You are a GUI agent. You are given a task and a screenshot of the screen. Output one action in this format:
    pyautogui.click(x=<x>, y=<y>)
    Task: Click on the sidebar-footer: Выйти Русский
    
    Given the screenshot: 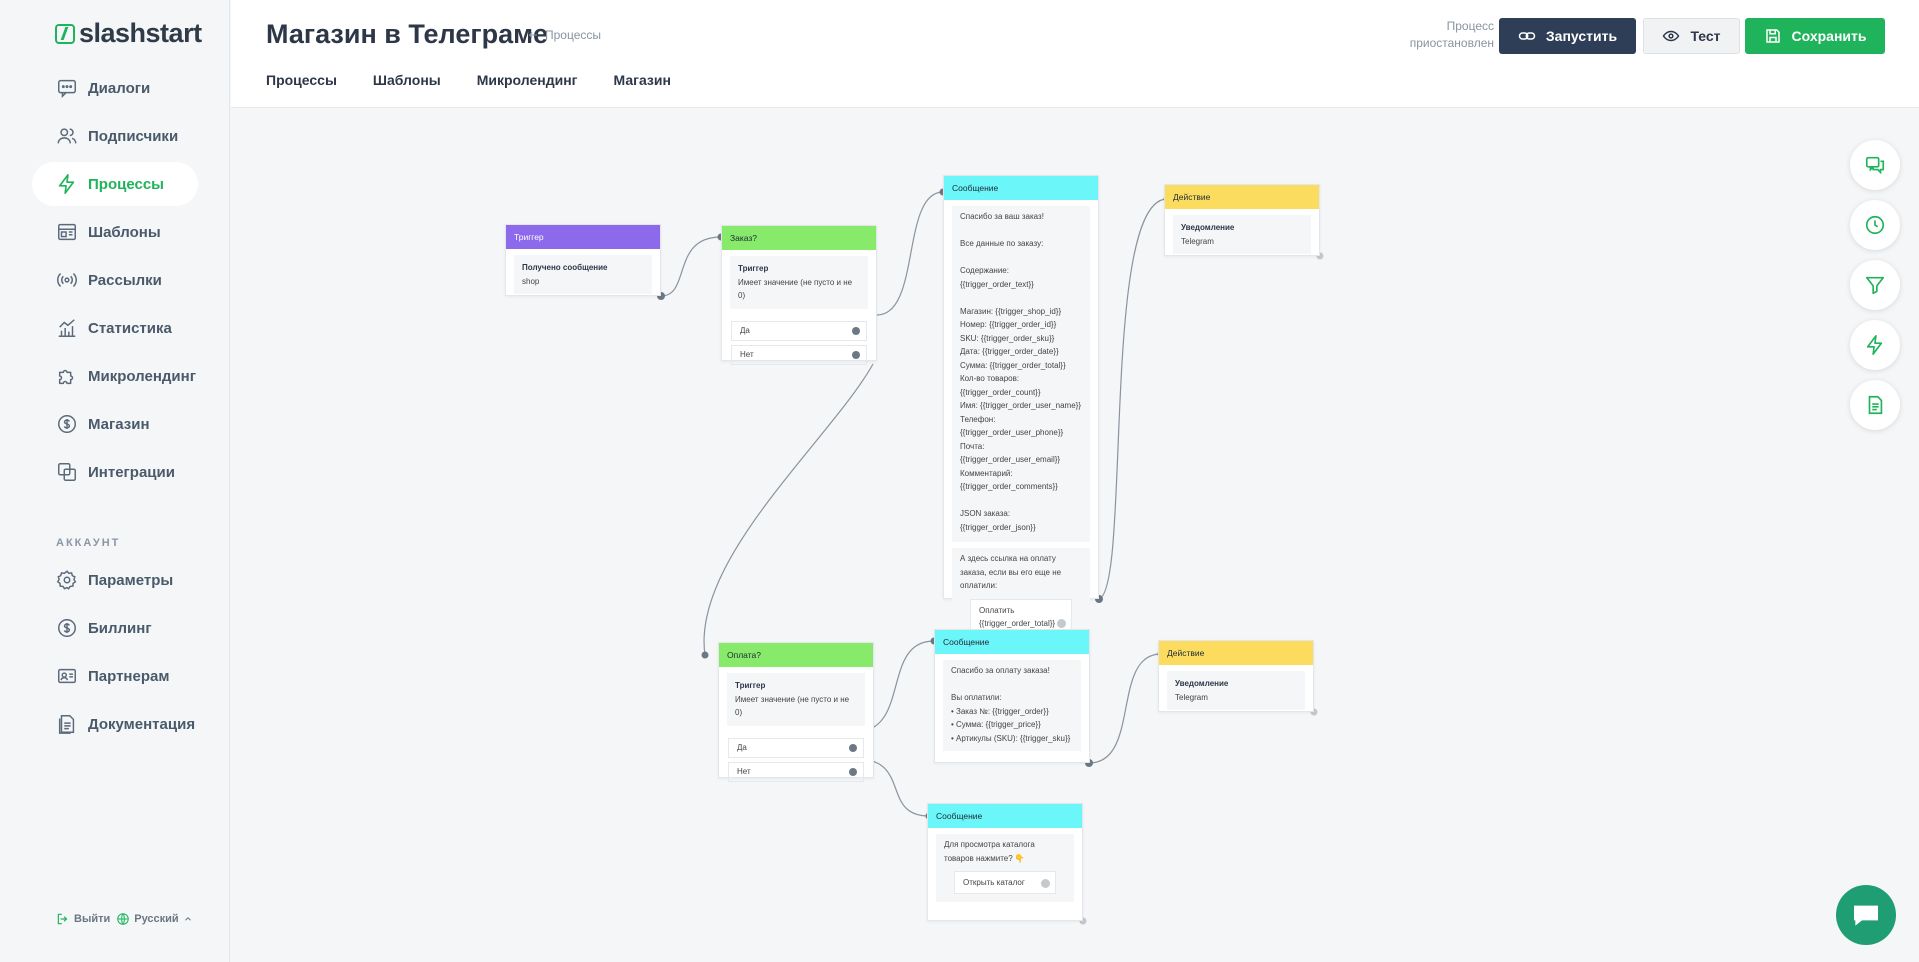 What is the action you would take?
    pyautogui.click(x=124, y=919)
    